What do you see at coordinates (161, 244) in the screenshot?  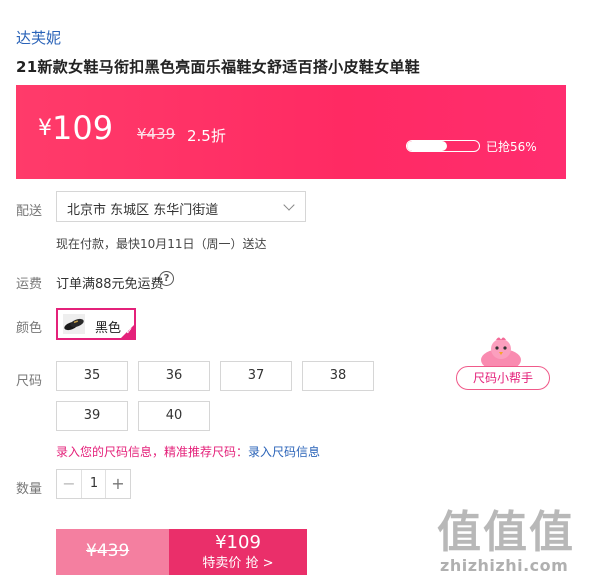 I see `delivery-estimate: 现在付款，最快10月11日（周一）送达` at bounding box center [161, 244].